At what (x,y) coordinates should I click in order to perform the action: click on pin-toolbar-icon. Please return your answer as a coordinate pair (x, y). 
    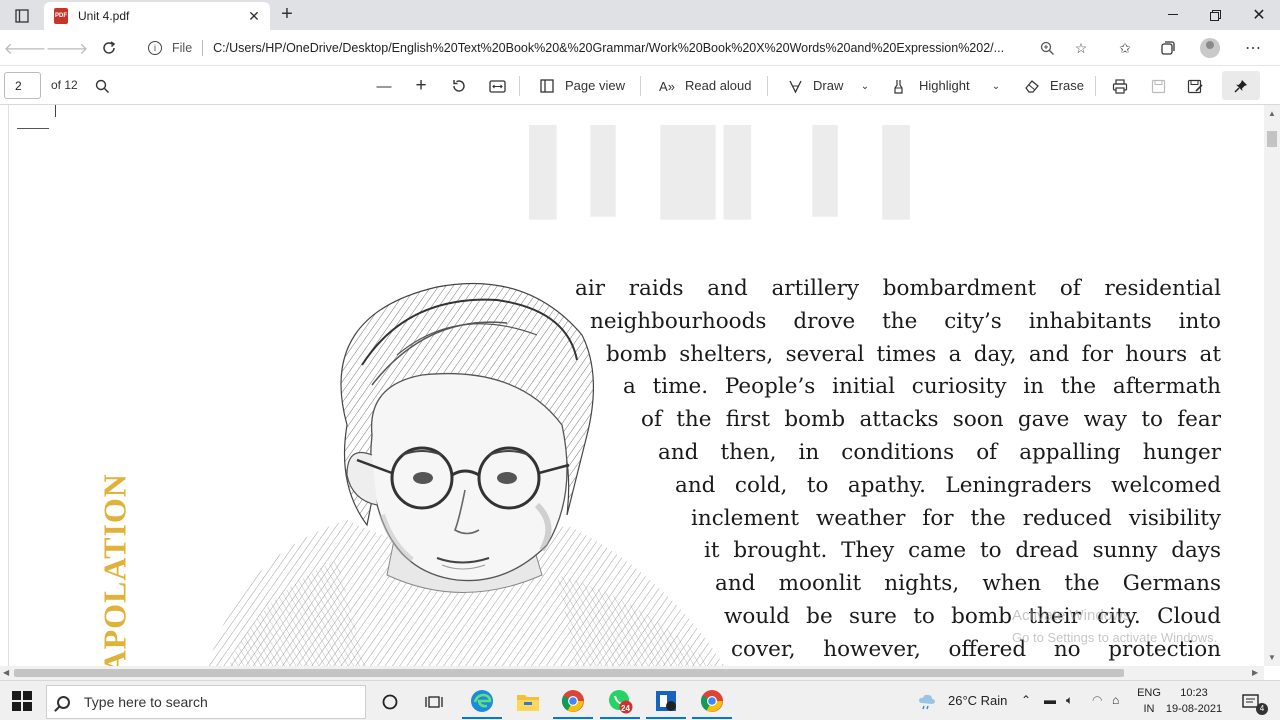
    Looking at the image, I should click on (1241, 85).